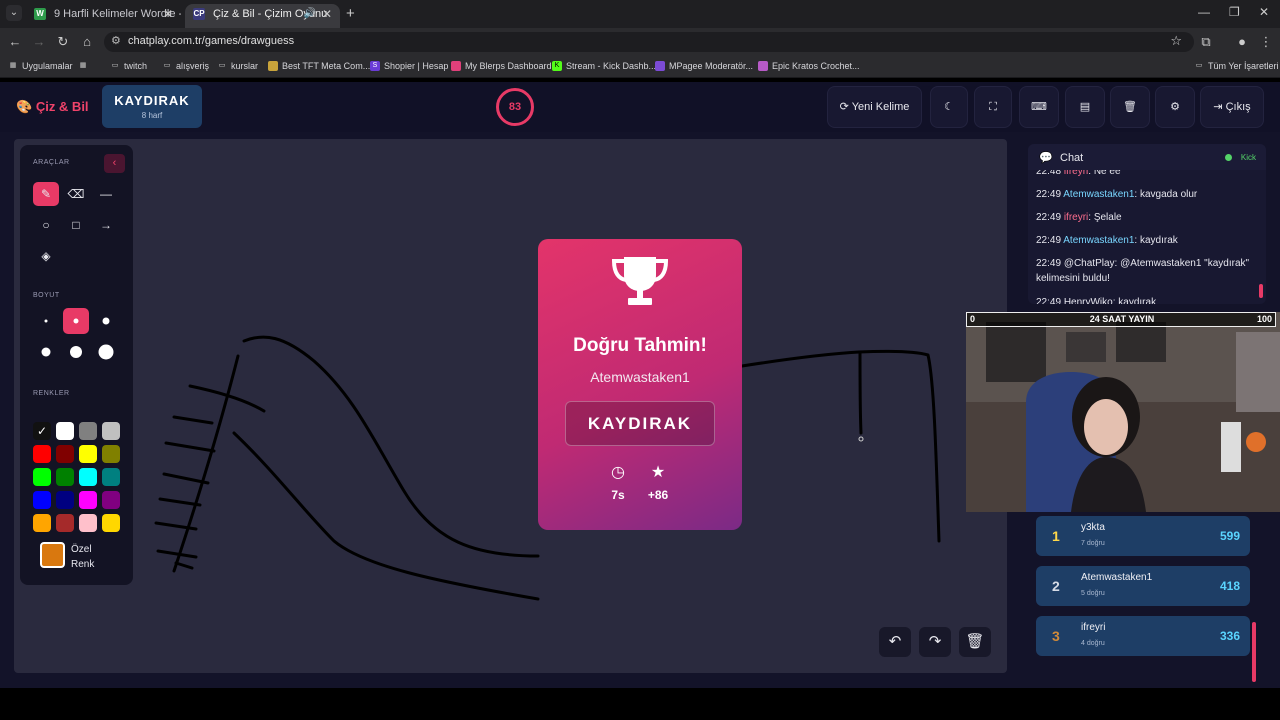 This screenshot has height=720, width=1280. I want to click on message-text: : kaydırak, so click(1134, 300).